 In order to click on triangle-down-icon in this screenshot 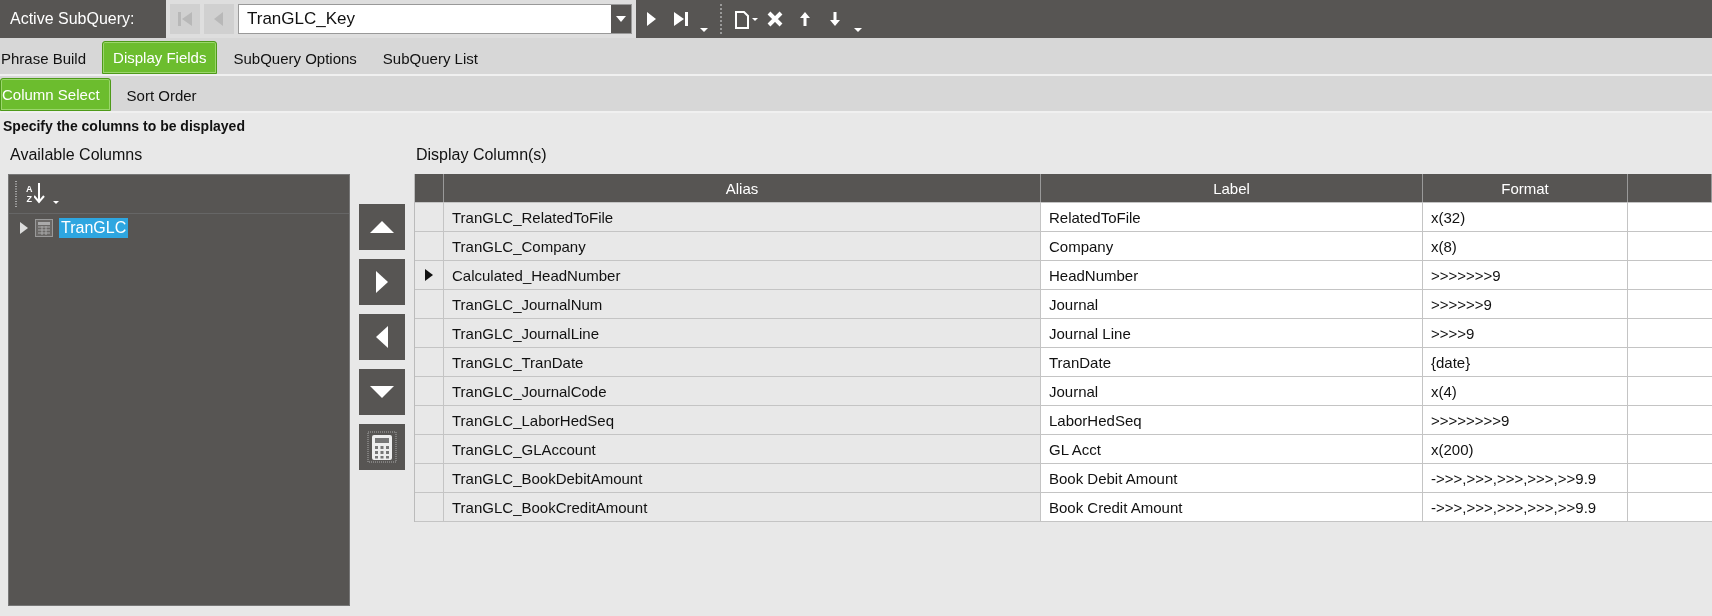, I will do `click(382, 392)`.